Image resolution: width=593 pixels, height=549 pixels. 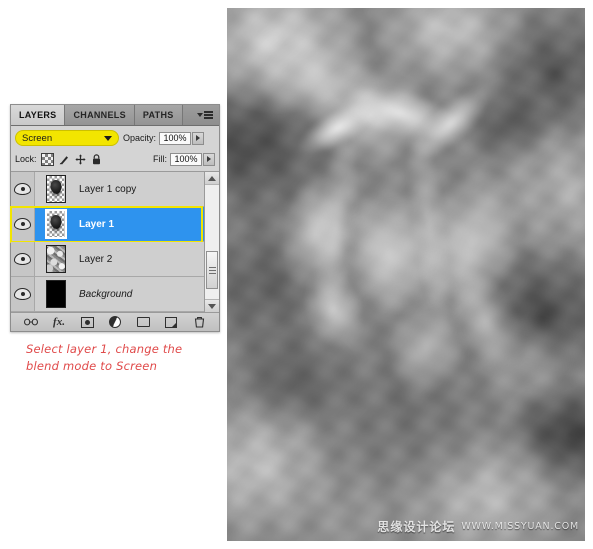 I want to click on tab-paths-label: PATHS, so click(x=158, y=115).